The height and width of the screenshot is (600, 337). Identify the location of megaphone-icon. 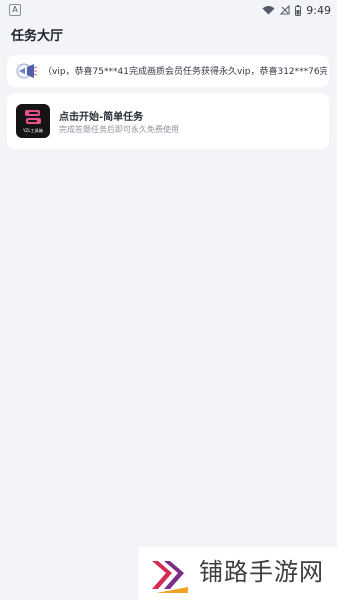
(27, 71).